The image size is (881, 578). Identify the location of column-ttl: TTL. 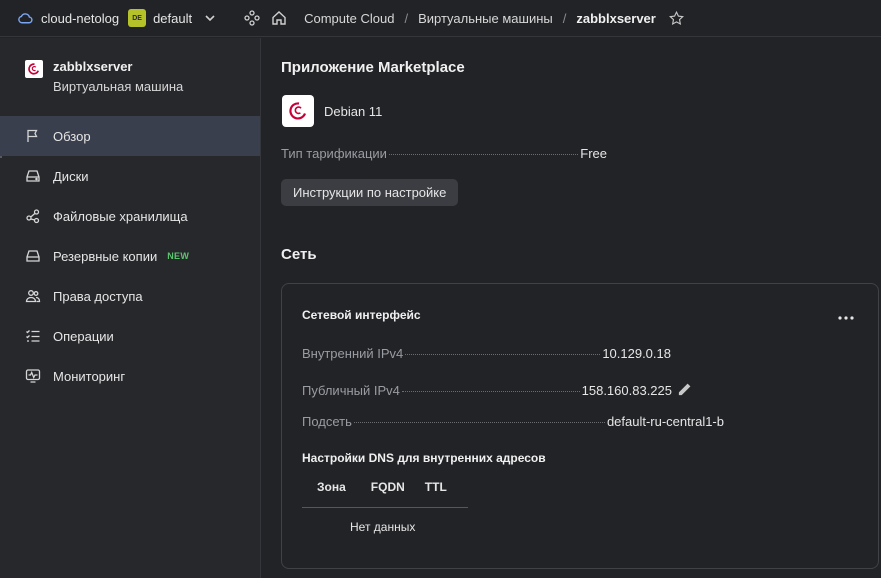
(435, 487).